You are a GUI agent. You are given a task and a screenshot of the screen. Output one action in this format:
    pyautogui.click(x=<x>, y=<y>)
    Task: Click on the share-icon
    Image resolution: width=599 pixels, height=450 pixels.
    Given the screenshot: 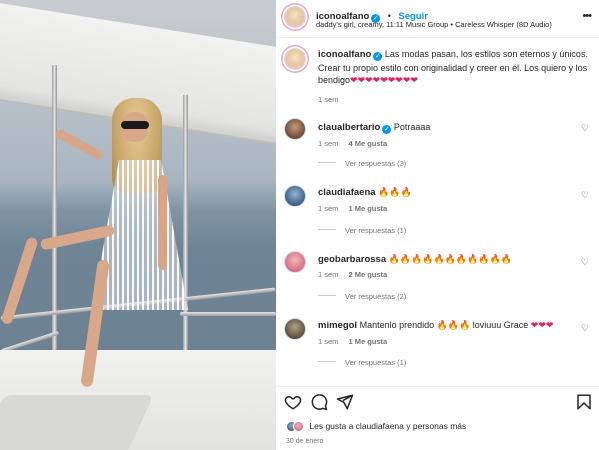 What is the action you would take?
    pyautogui.click(x=345, y=402)
    